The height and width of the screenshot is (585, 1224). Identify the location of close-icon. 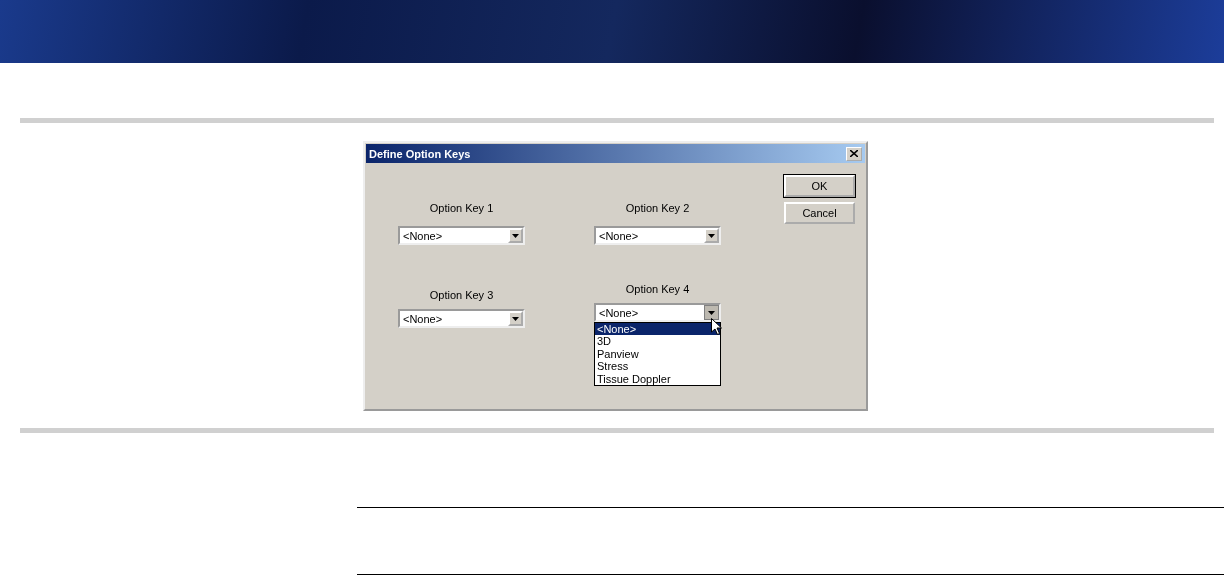
(854, 153).